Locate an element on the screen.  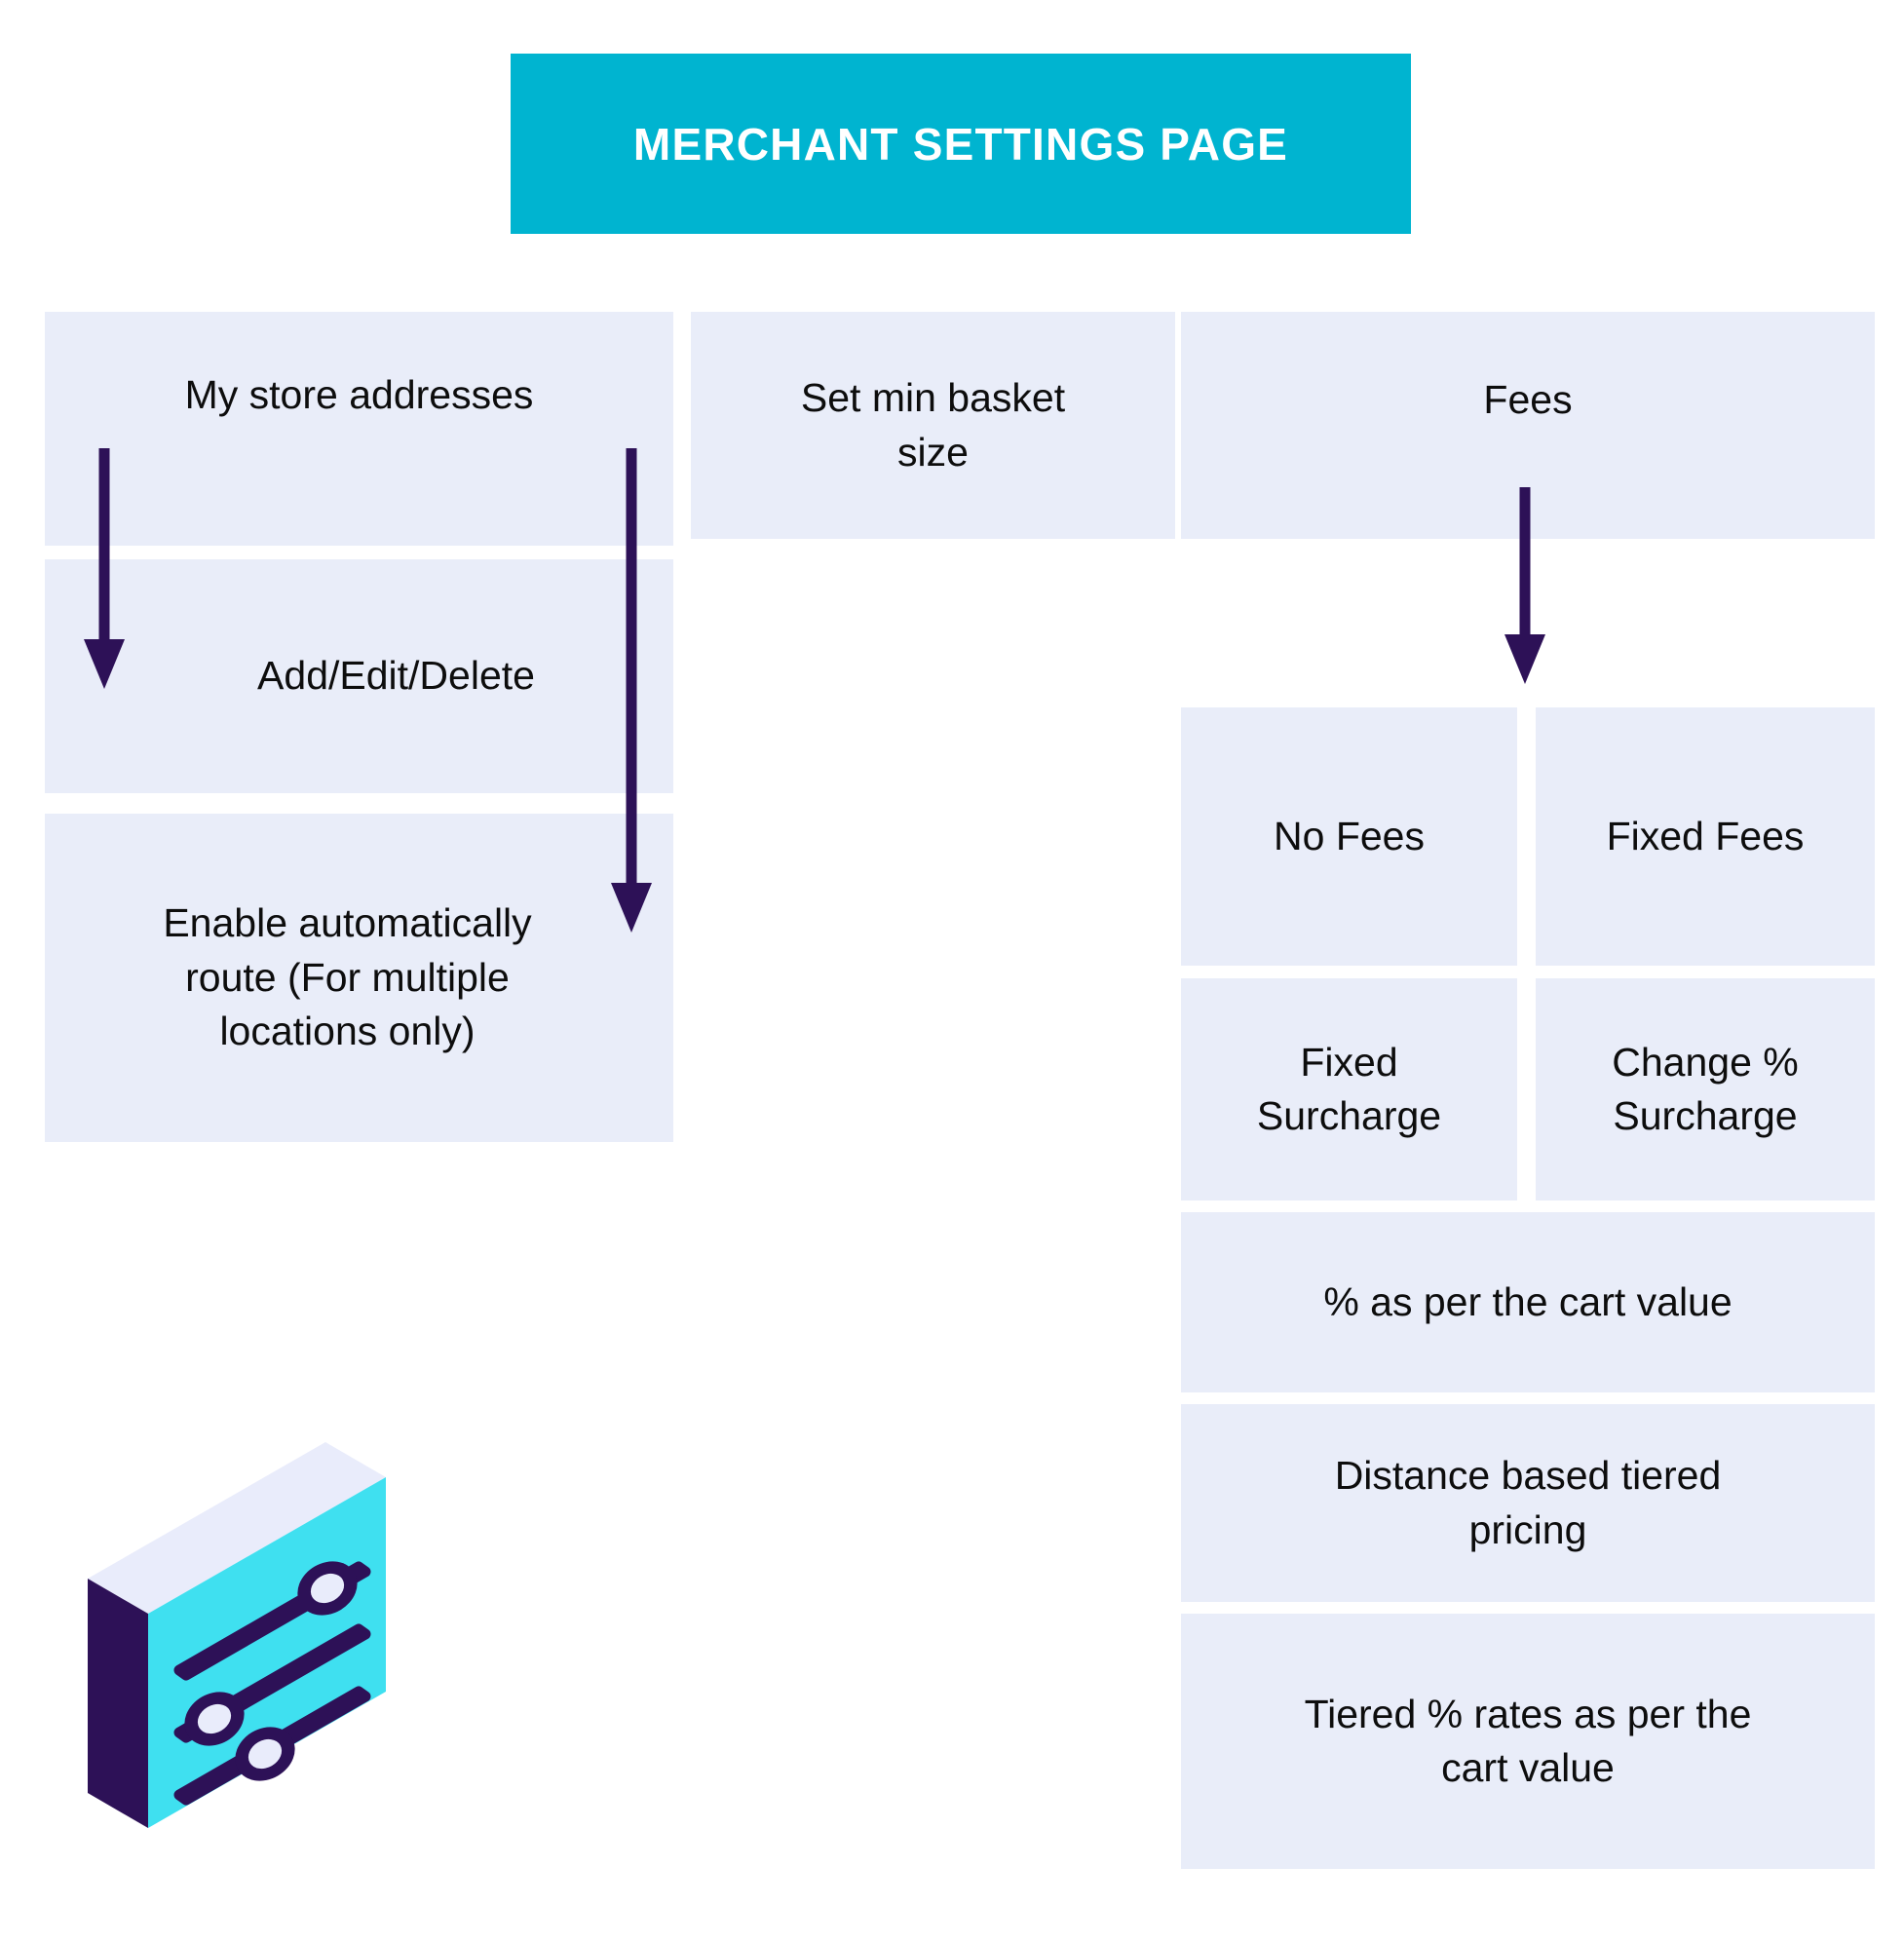
arrow-down-icon-store-to-auto-route is located at coordinates (631, 691).